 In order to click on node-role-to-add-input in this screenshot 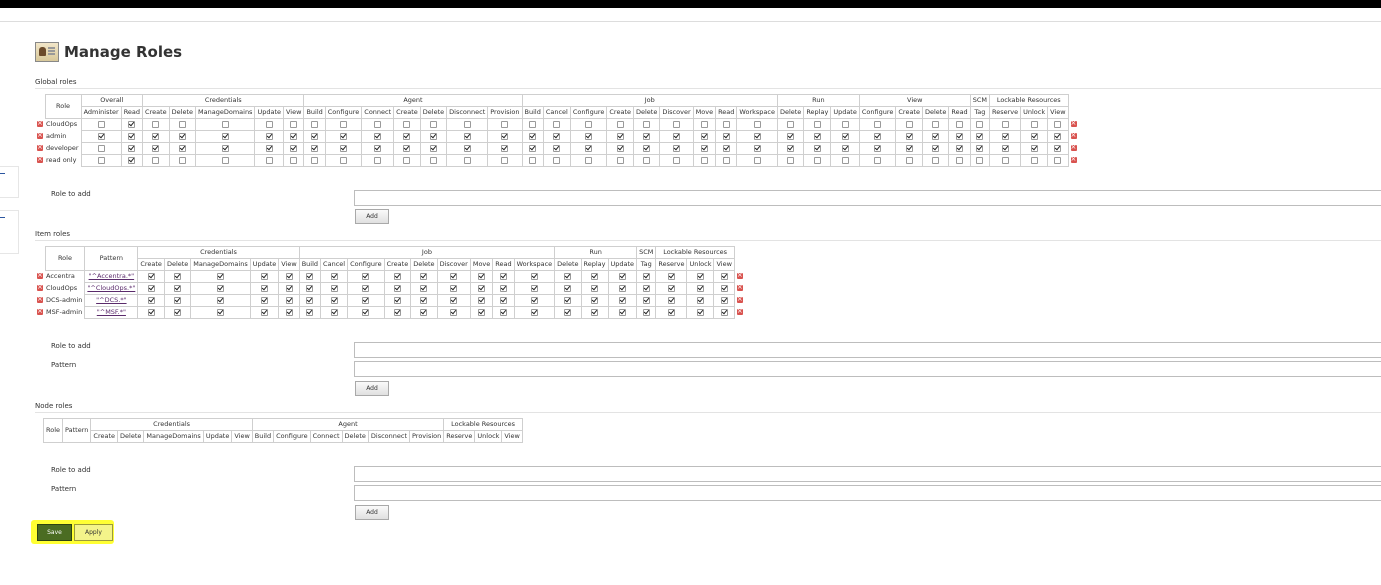, I will do `click(867, 474)`.